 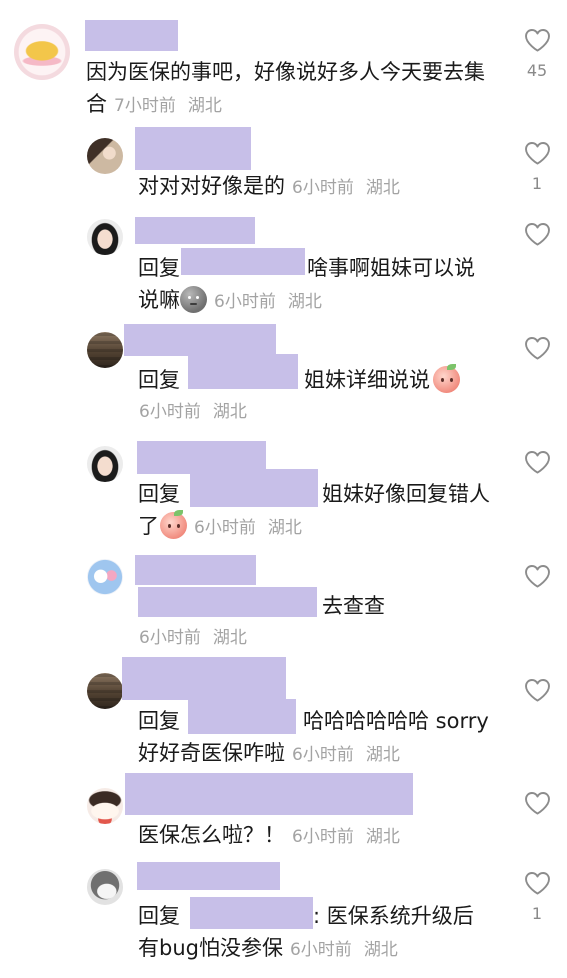 I want to click on comment-body: 回复 姐妹详细说说 6小时前 湖北, so click(x=310, y=390).